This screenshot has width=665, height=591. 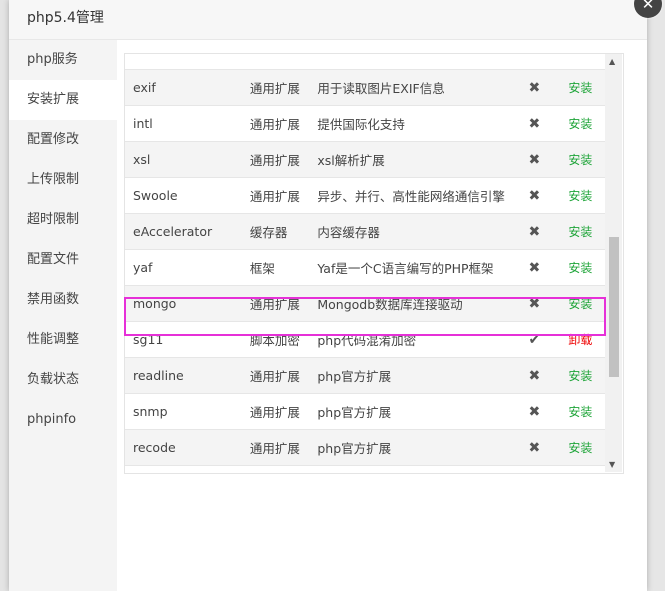 I want to click on extension-type: 框架, so click(x=282, y=267).